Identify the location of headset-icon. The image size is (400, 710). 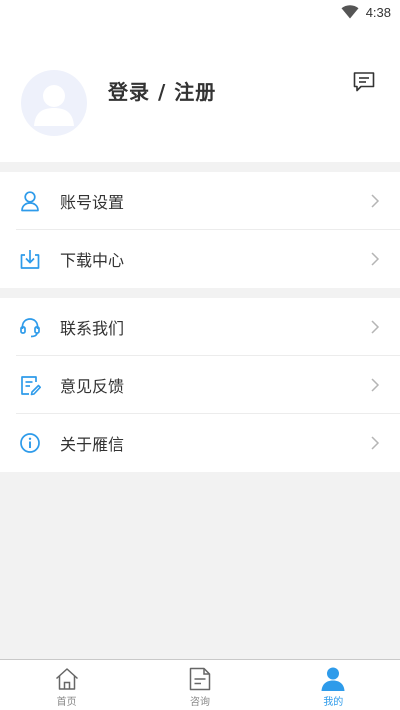
(30, 327).